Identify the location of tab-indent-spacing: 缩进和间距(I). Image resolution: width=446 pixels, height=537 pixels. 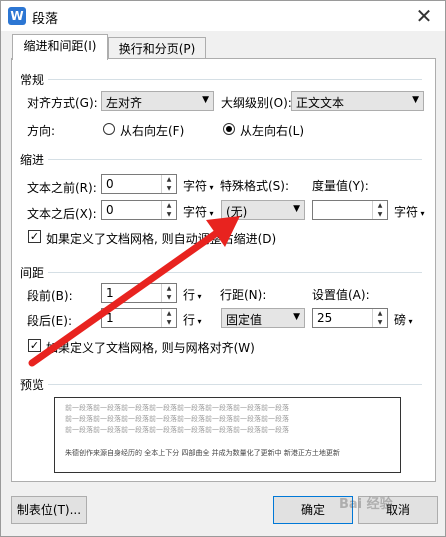
(60, 47).